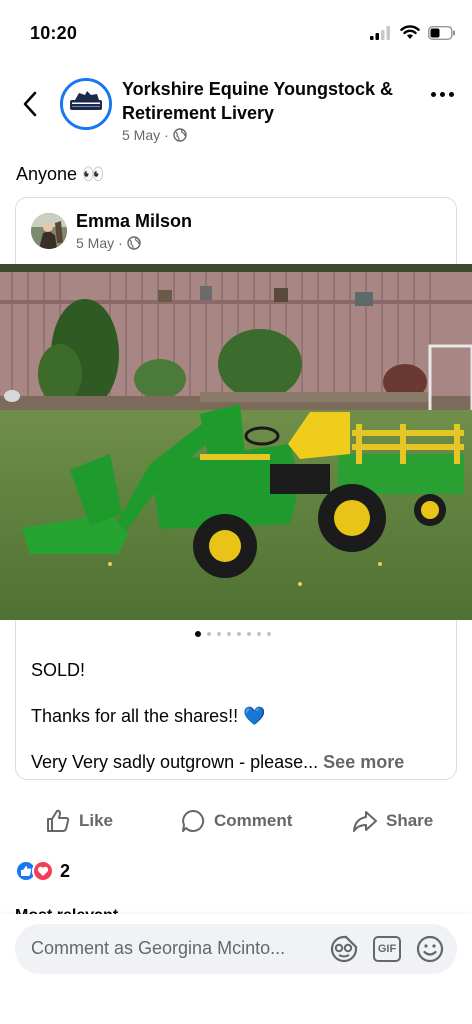 This screenshot has height=1024, width=472. Describe the element at coordinates (95, 243) in the screenshot. I see `shared-date: 5 May` at that location.